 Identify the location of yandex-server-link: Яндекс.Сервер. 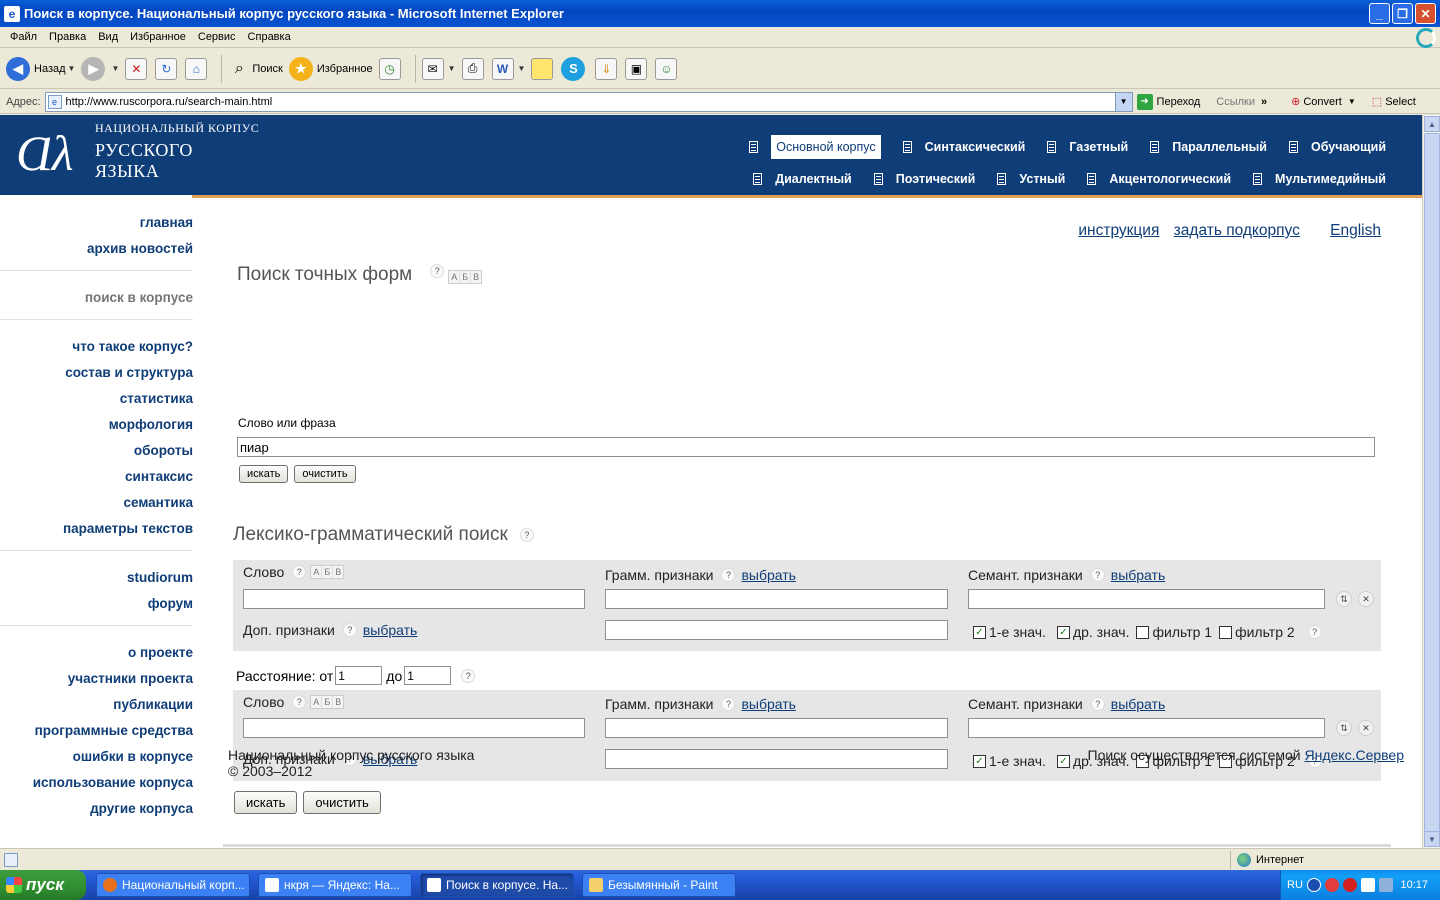
(1354, 755).